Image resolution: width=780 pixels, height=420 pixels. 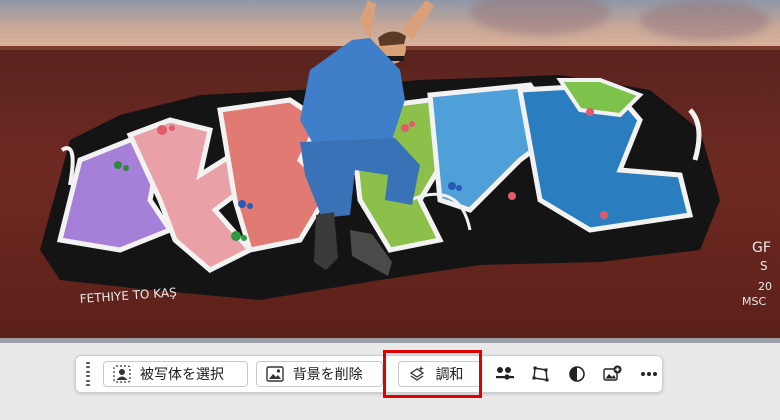 I want to click on select-subject-button: 被写体を選択, so click(x=175, y=374).